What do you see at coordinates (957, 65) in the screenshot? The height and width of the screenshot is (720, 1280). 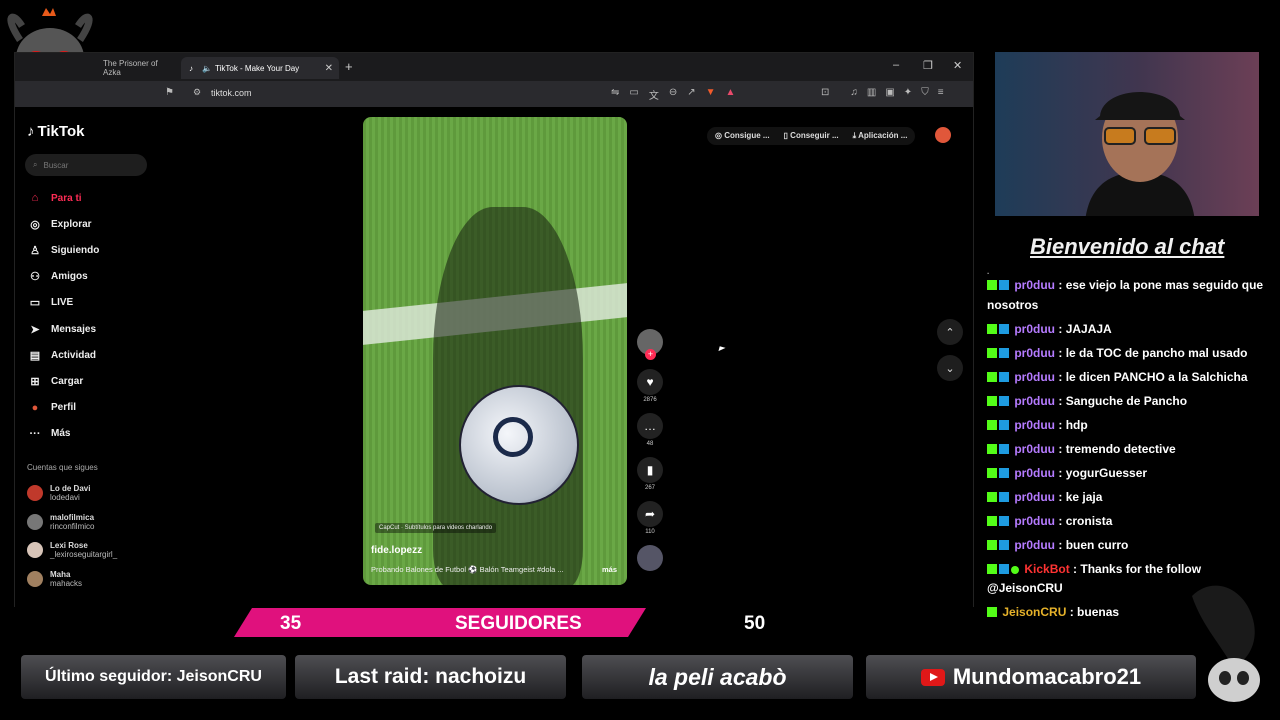 I see `window-close-icon: ✕` at bounding box center [957, 65].